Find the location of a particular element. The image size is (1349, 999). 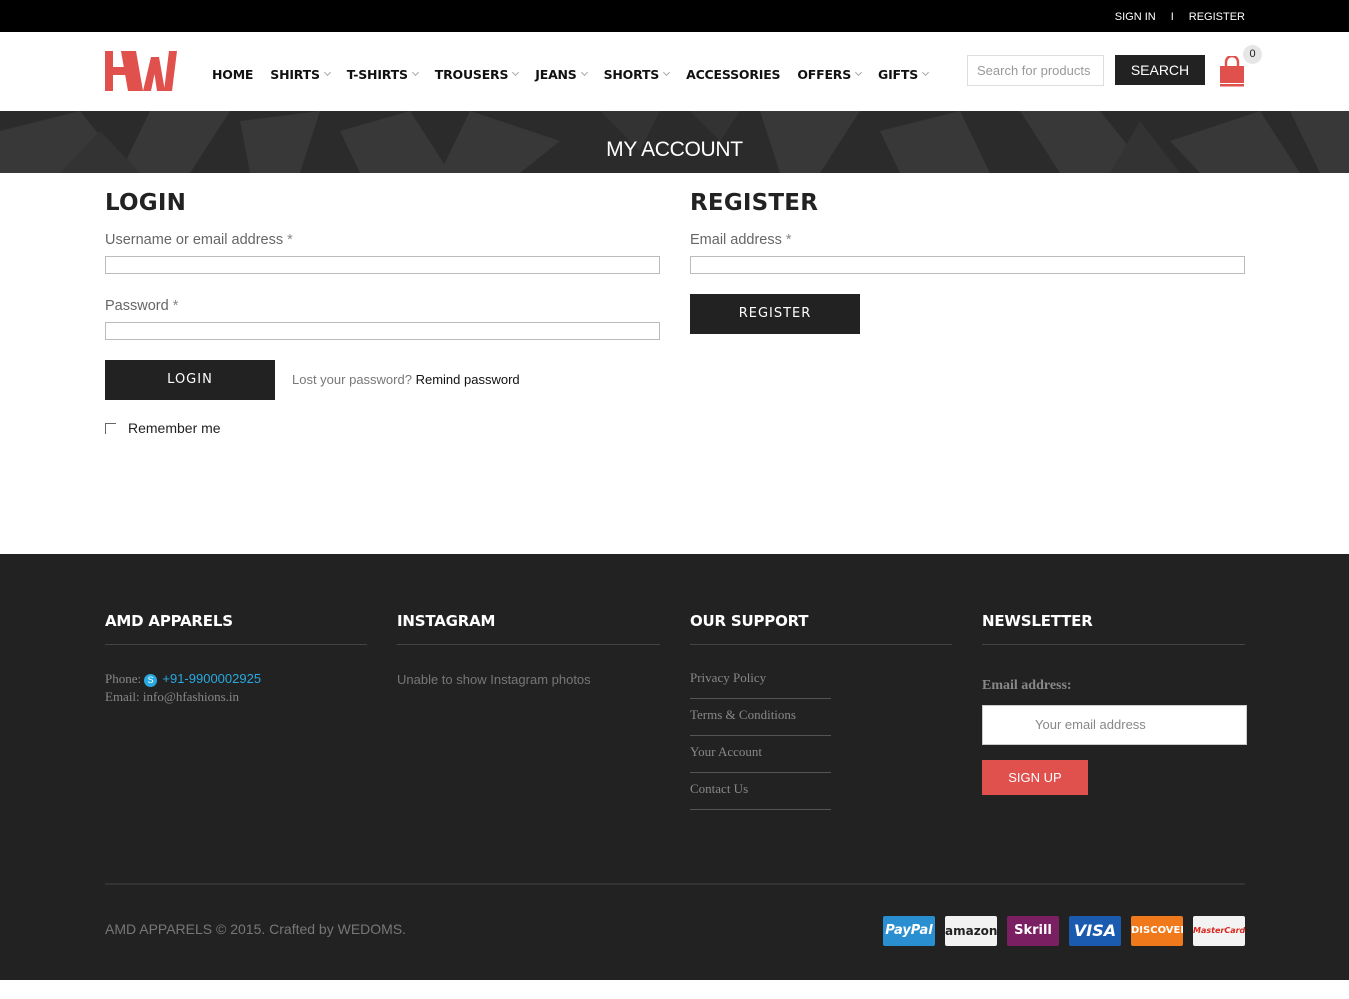

remember-checkbox is located at coordinates (110, 428).